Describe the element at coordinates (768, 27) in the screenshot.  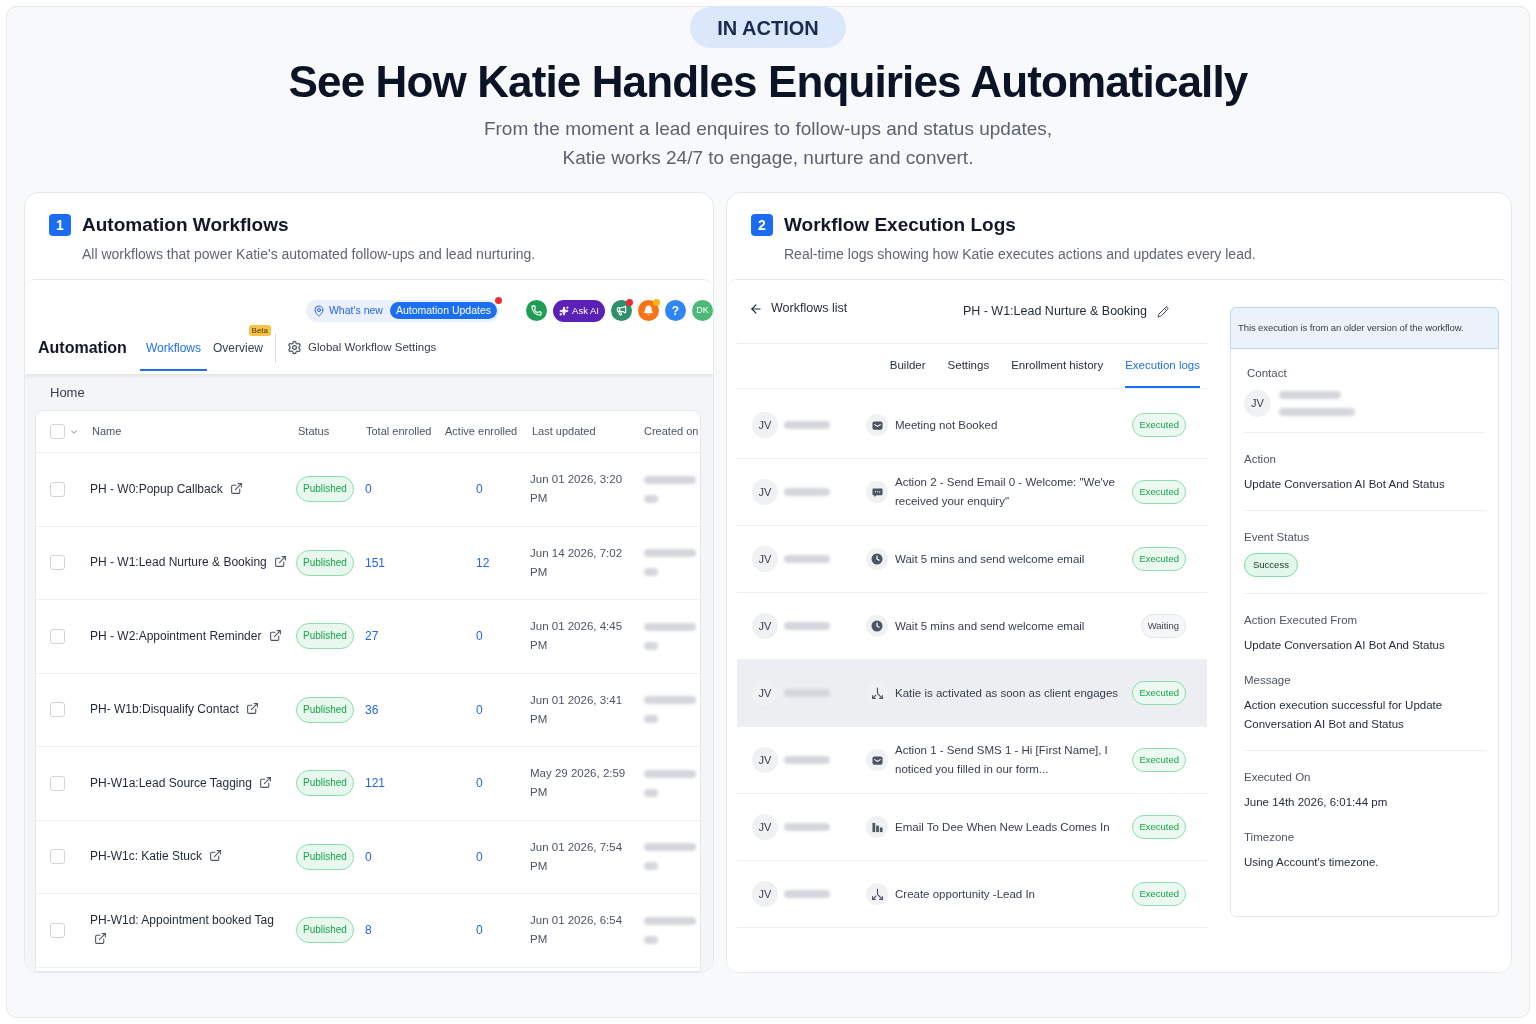
I see `section-badge: IN ACTION` at that location.